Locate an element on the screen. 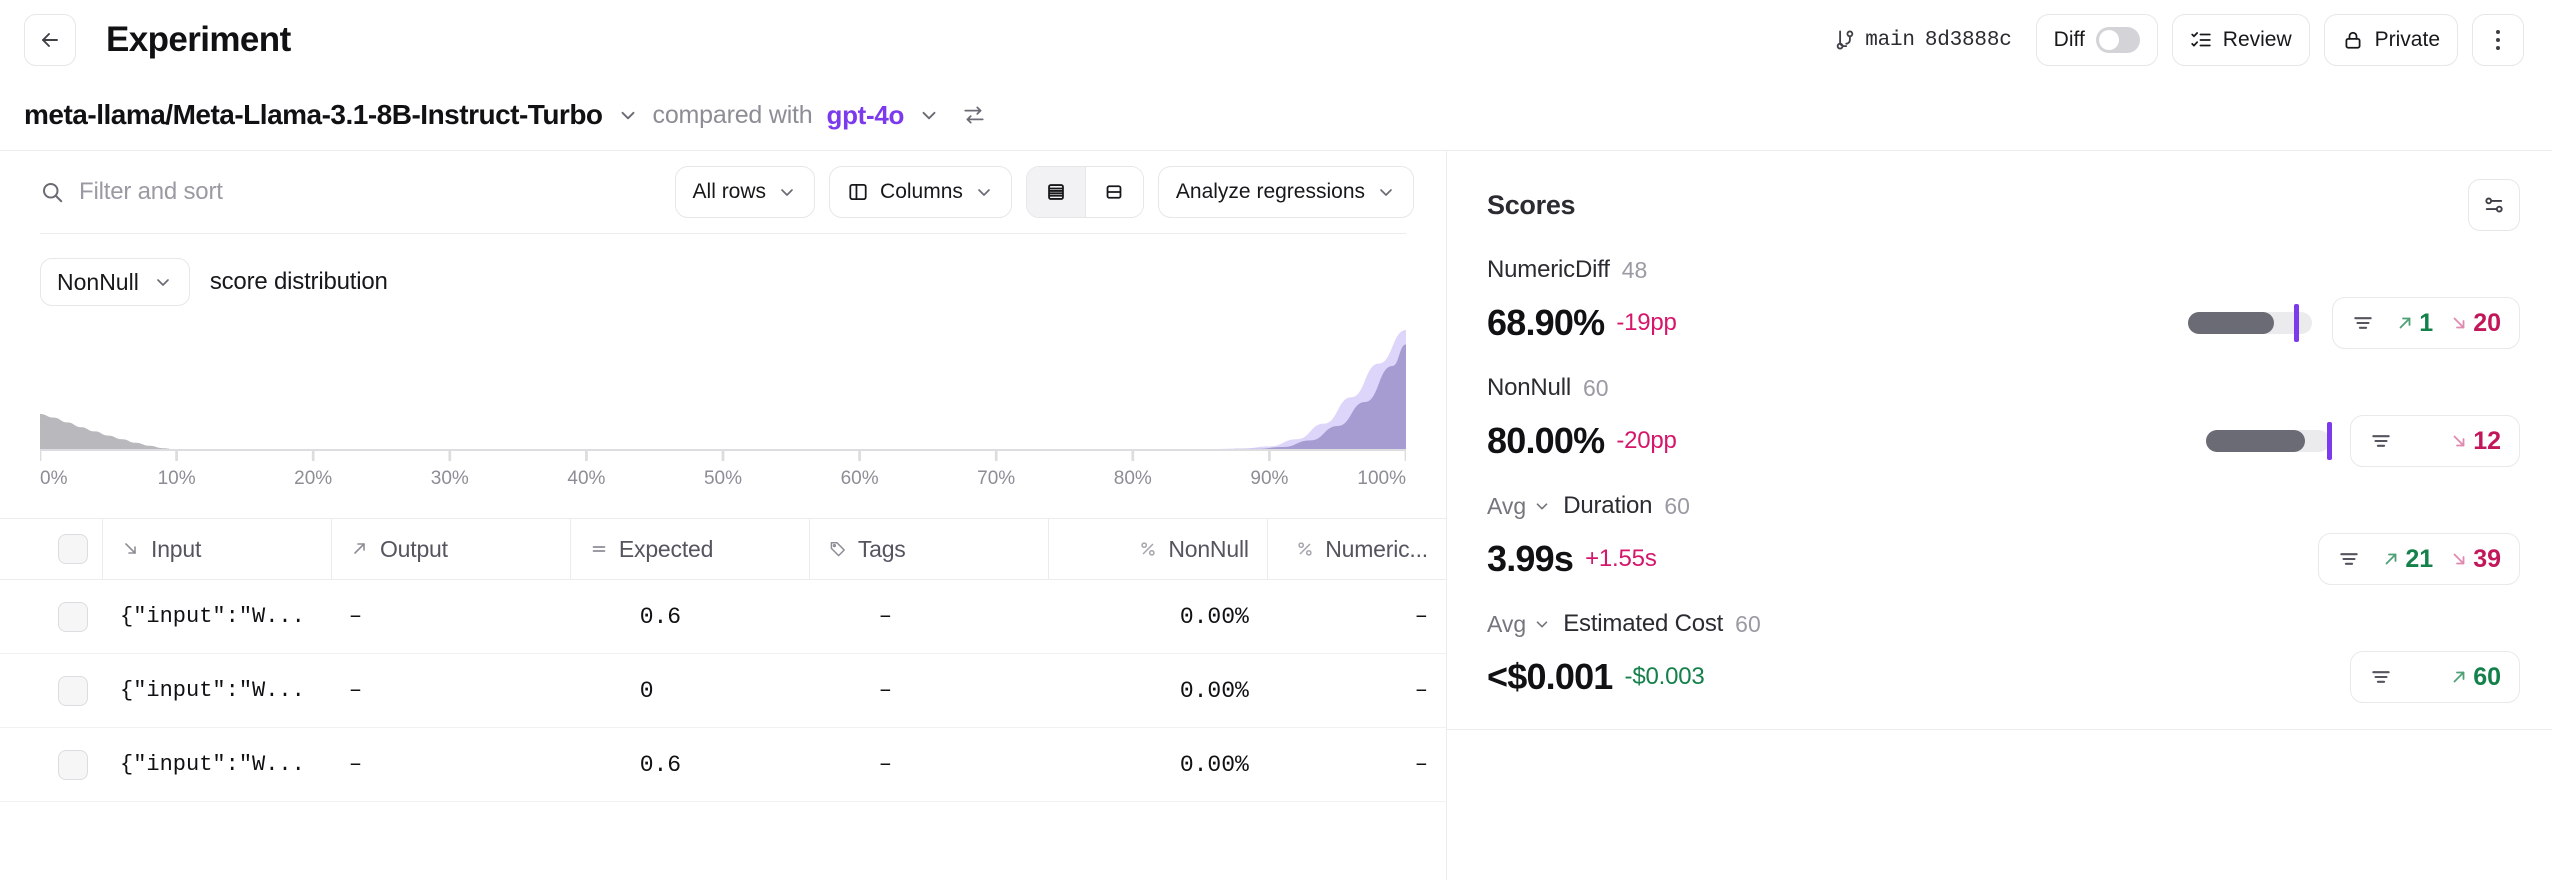 The height and width of the screenshot is (880, 2552). chart-tick-label: 100% is located at coordinates (1381, 478).